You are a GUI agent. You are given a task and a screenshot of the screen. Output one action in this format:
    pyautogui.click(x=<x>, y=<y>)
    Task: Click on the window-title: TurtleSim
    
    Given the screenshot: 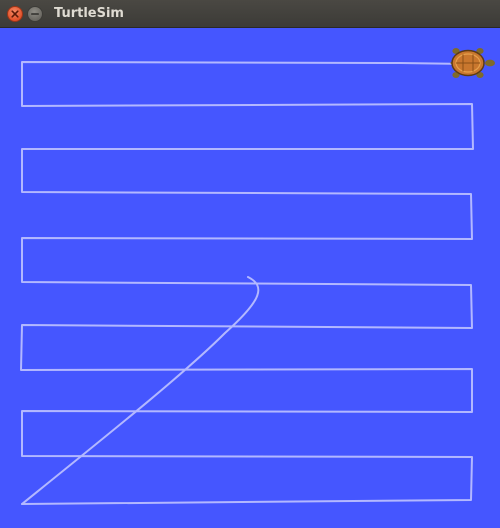 What is the action you would take?
    pyautogui.click(x=89, y=13)
    